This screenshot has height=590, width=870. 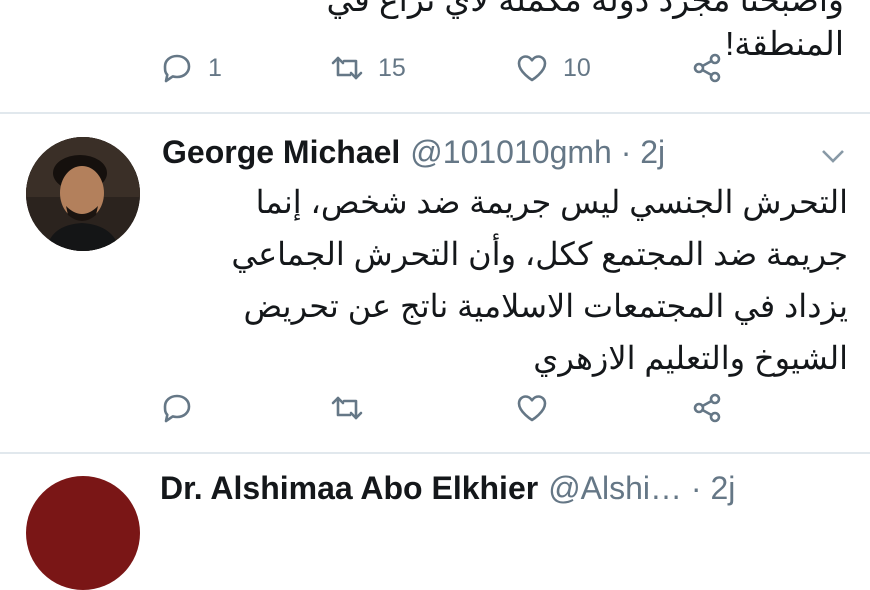 What do you see at coordinates (641, 488) in the screenshot?
I see `author-handle: @Alshi… · 2j` at bounding box center [641, 488].